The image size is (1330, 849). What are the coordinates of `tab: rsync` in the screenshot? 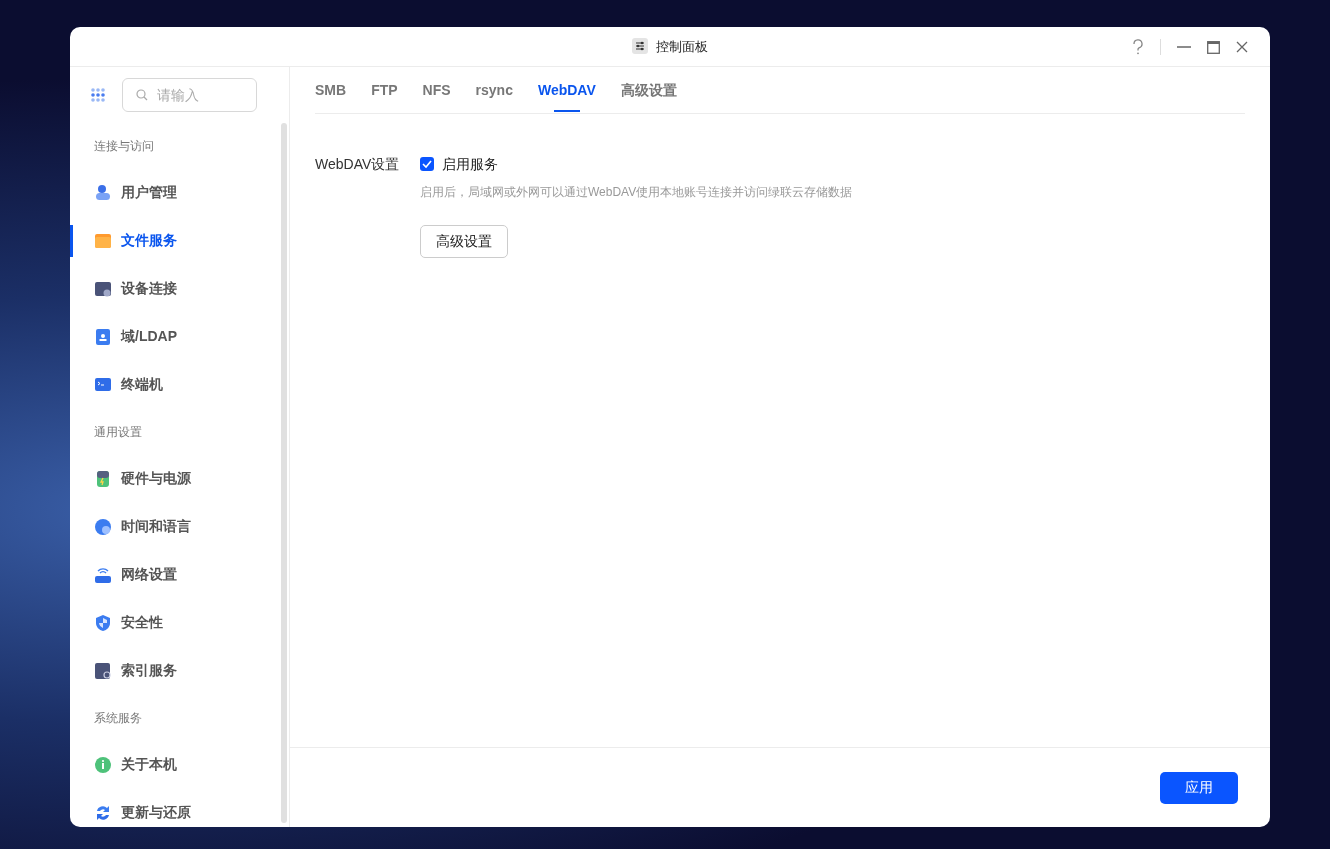 It's located at (494, 90).